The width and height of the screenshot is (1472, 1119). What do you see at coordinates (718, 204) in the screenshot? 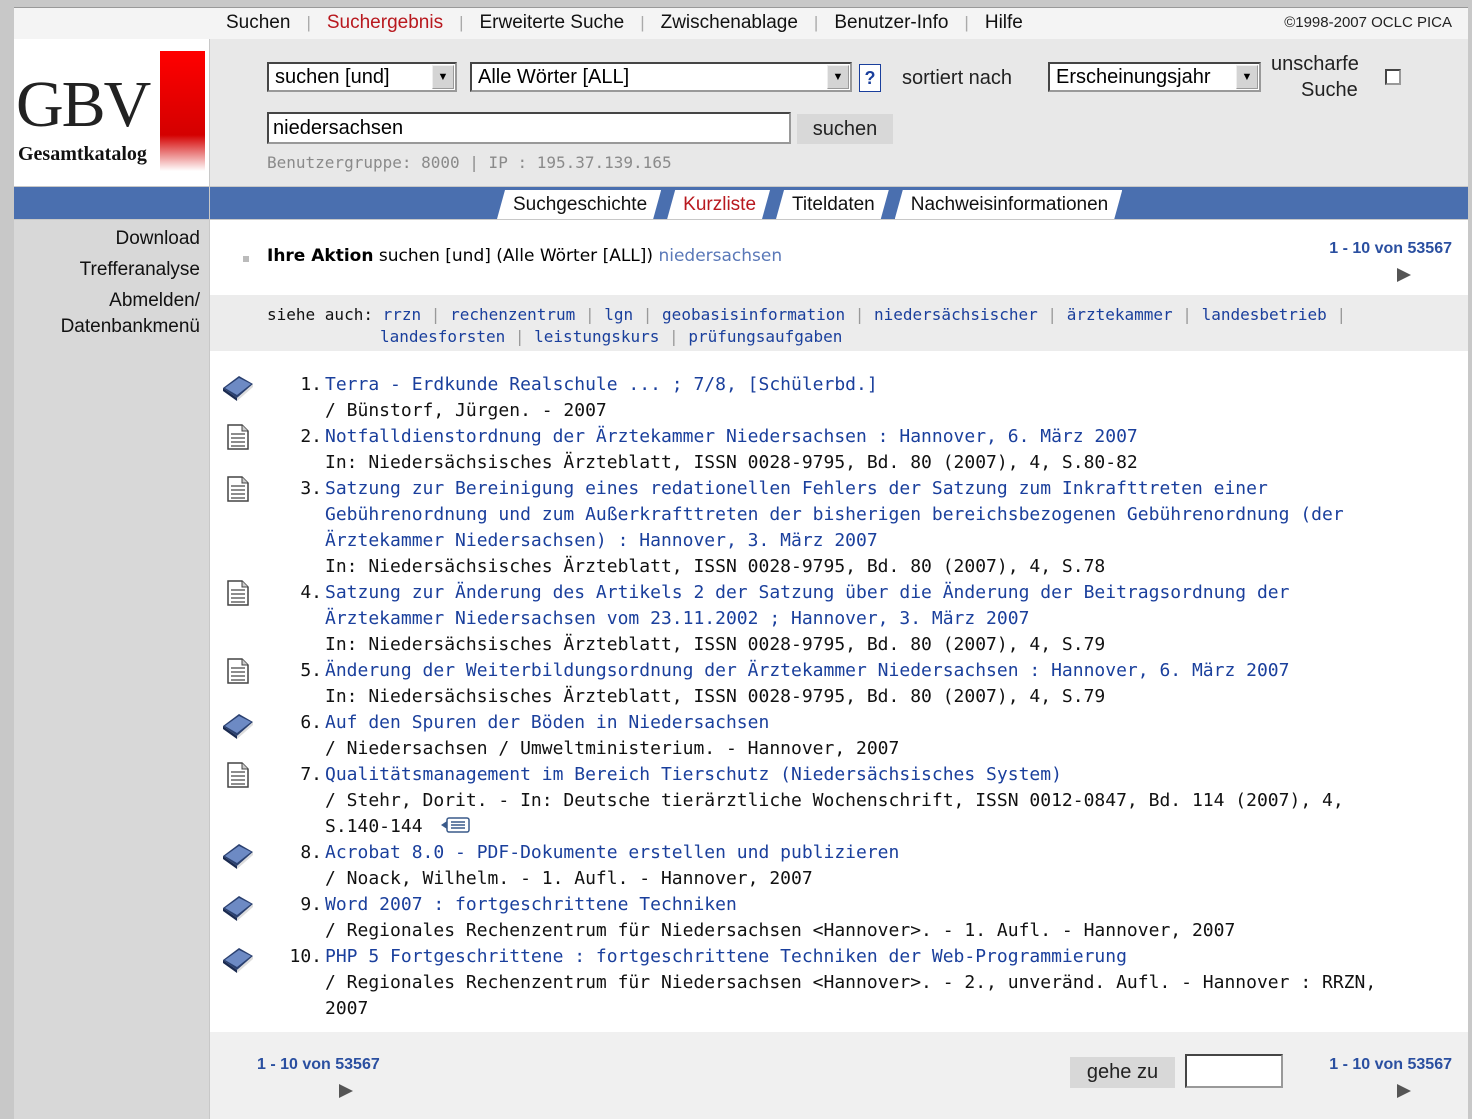
I see `tab-kurzliste: Kurzliste` at bounding box center [718, 204].